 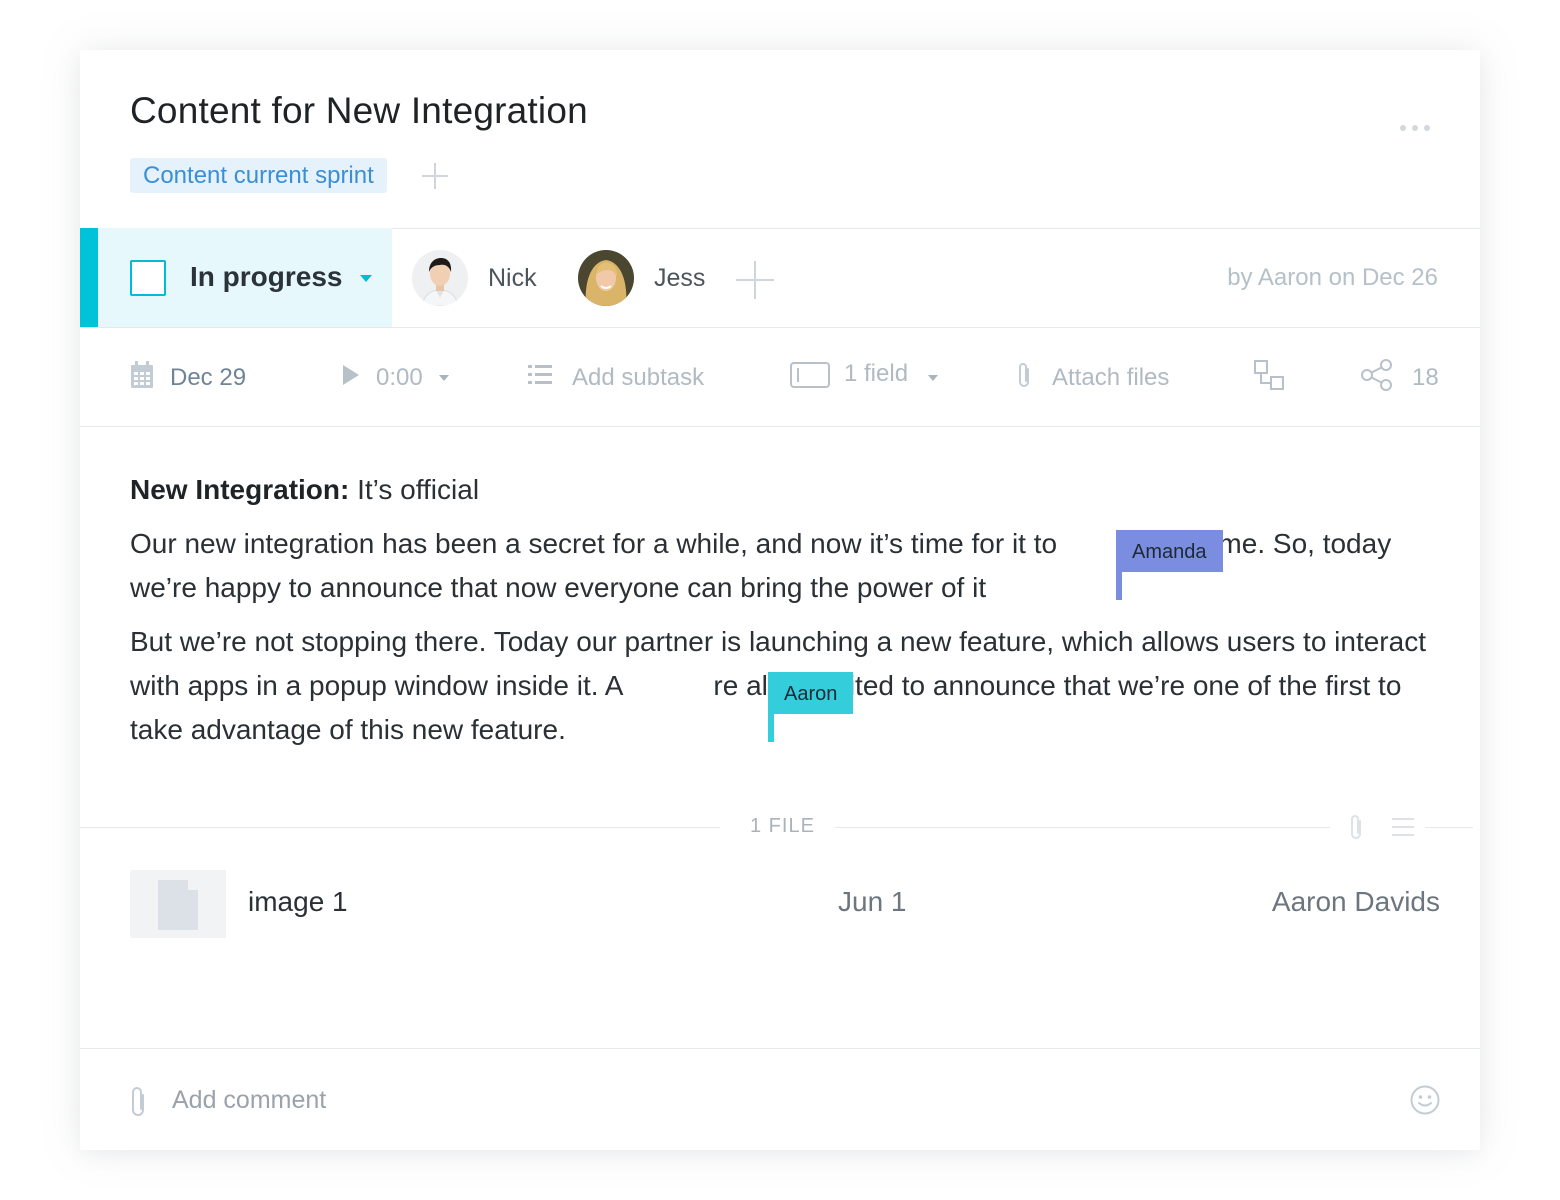 I want to click on share-icon, so click(x=1377, y=378).